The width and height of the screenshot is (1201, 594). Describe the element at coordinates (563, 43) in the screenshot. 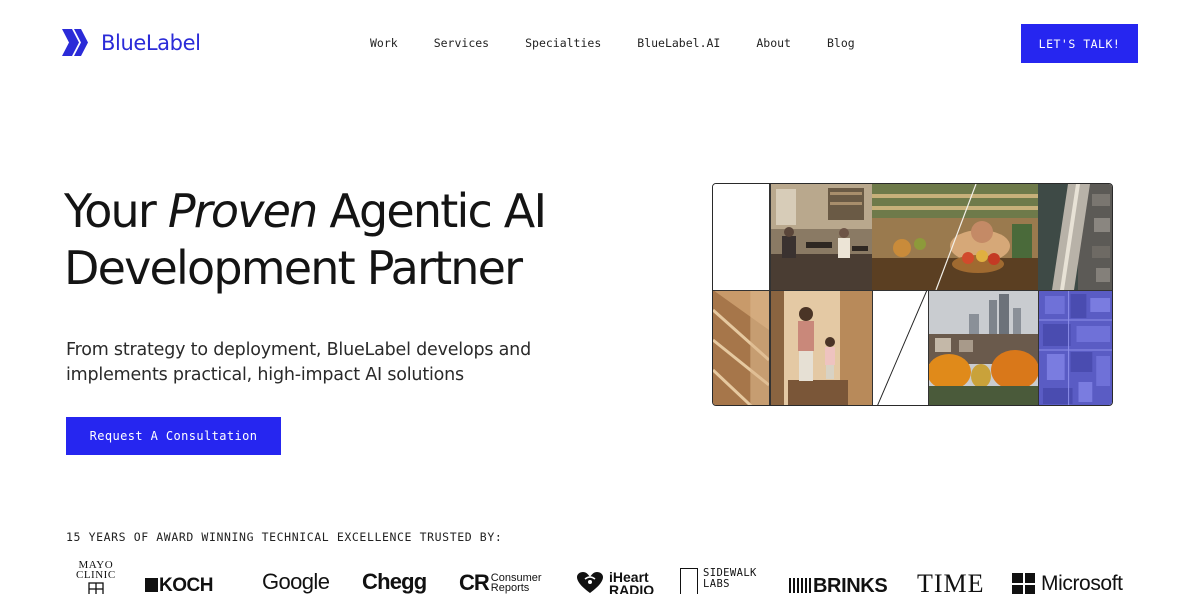

I see `nav-item-specialties: Specialties` at that location.